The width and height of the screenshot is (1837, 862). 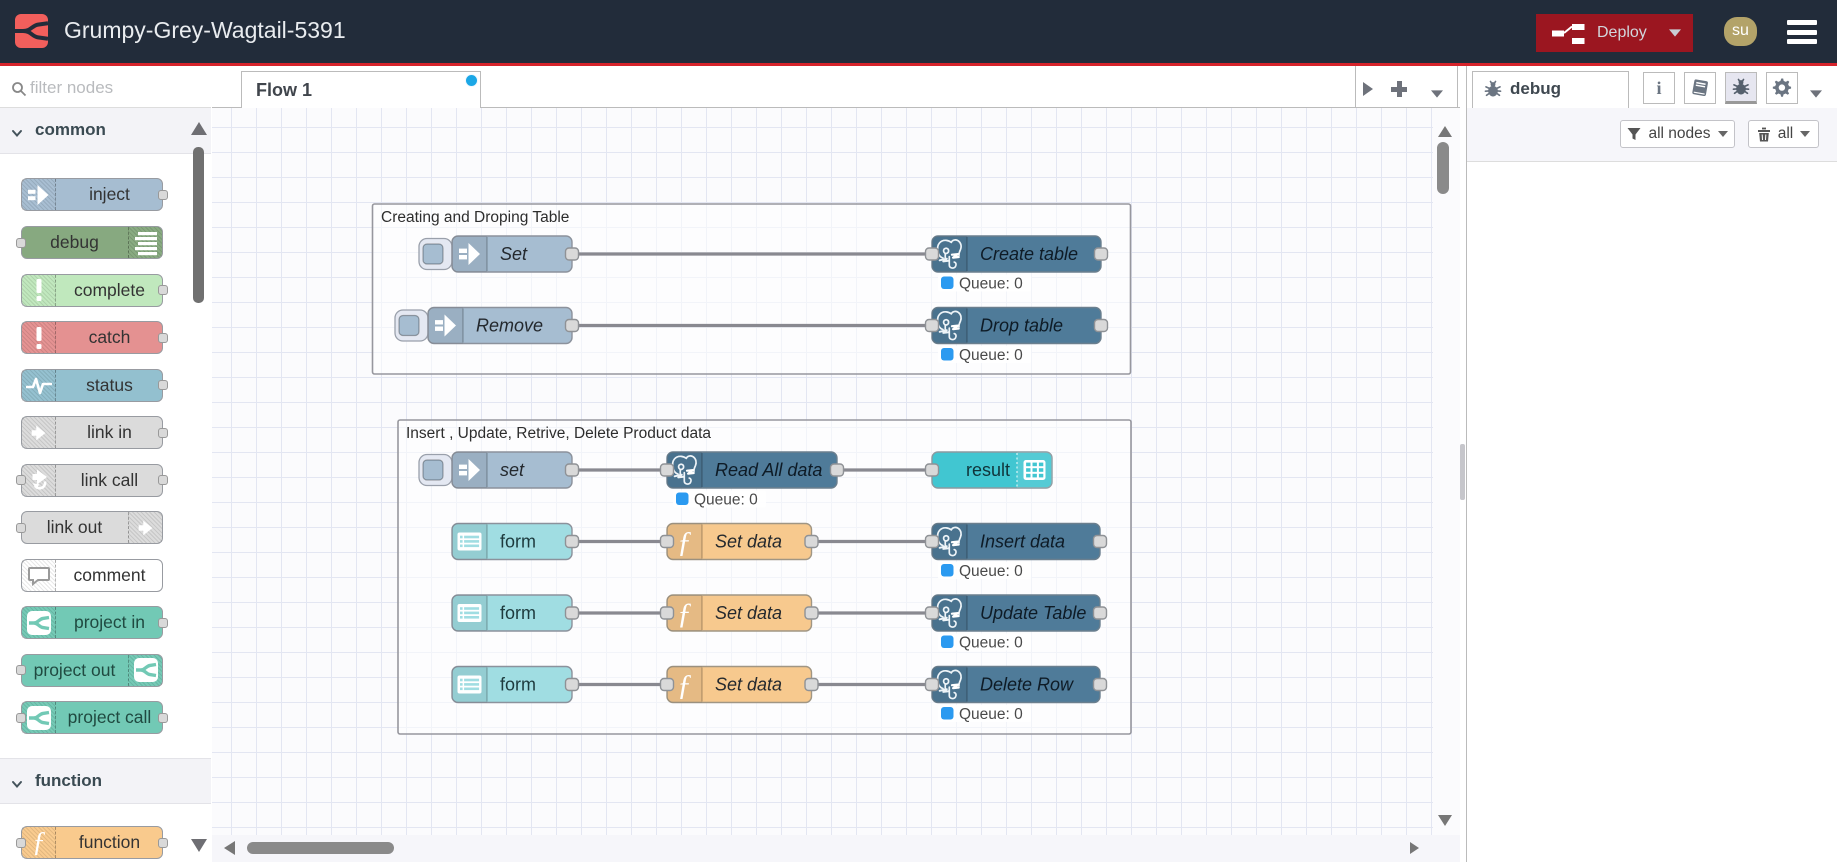 I want to click on svg-text: set, so click(x=512, y=470).